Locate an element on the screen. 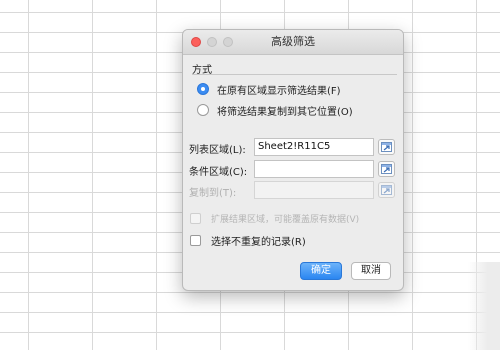  radio-button is located at coordinates (203, 110).